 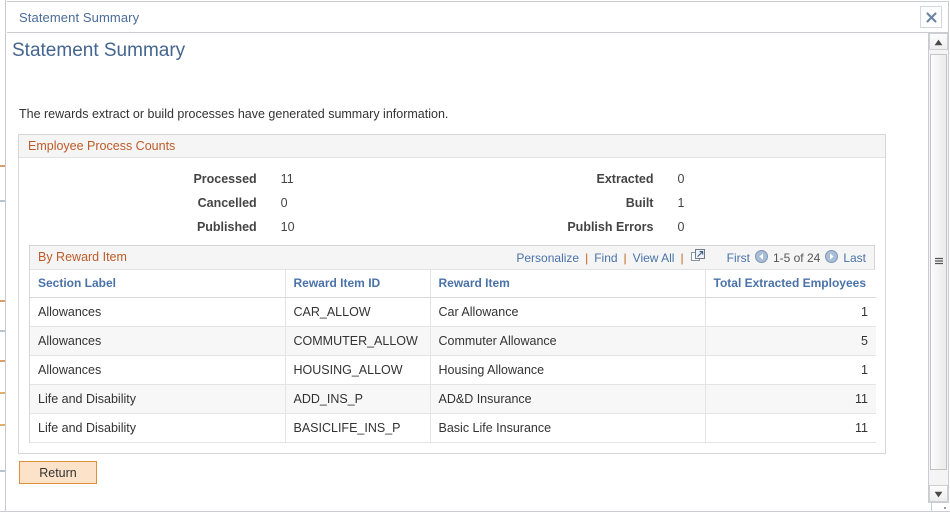 I want to click on previous-page-icon, so click(x=761, y=257).